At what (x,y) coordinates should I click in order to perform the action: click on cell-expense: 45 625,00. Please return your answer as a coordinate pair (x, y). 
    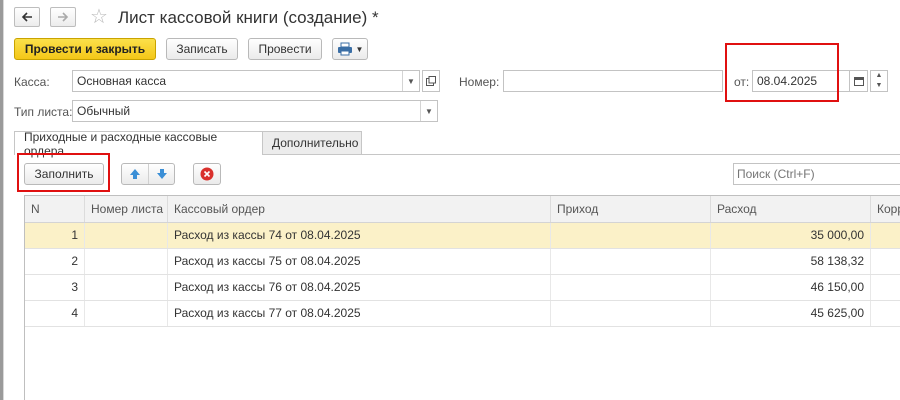
    Looking at the image, I should click on (791, 313).